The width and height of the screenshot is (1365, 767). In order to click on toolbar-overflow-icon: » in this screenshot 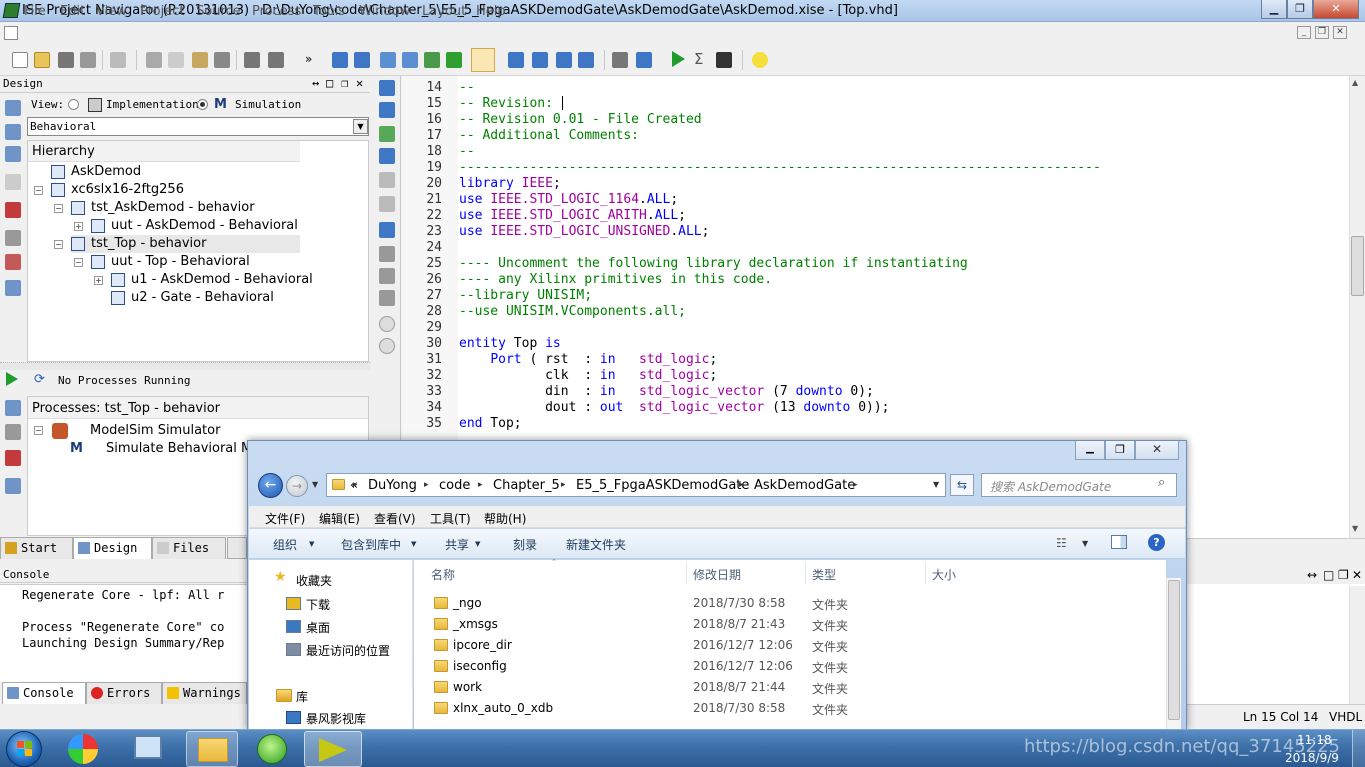, I will do `click(308, 59)`.